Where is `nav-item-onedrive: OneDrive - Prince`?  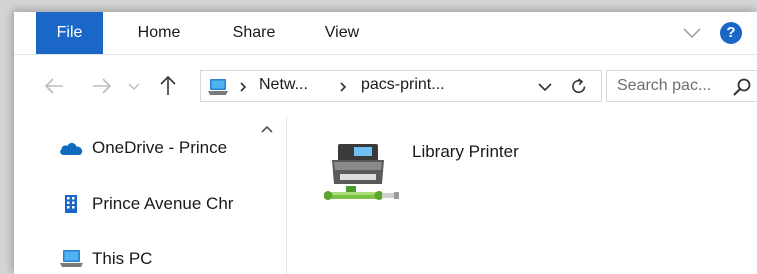
nav-item-onedrive: OneDrive - Prince is located at coordinates (172, 148).